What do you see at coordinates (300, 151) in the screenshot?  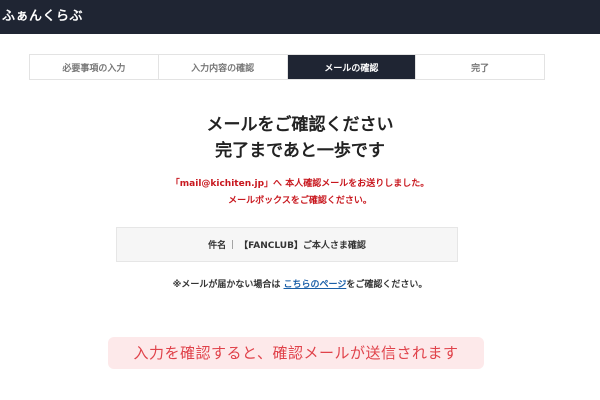 I see `page-subtitle: 完了まであと一歩です` at bounding box center [300, 151].